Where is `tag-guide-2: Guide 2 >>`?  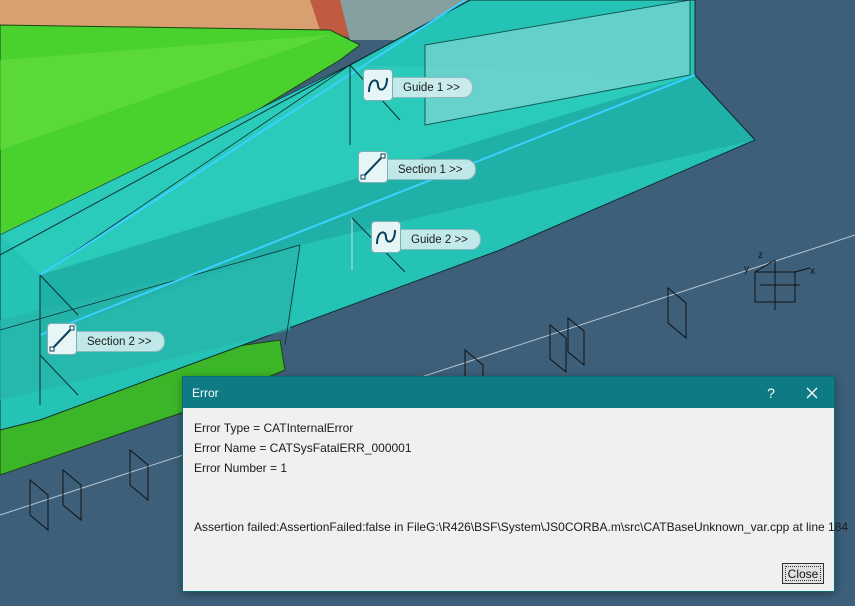 tag-guide-2: Guide 2 >> is located at coordinates (426, 237).